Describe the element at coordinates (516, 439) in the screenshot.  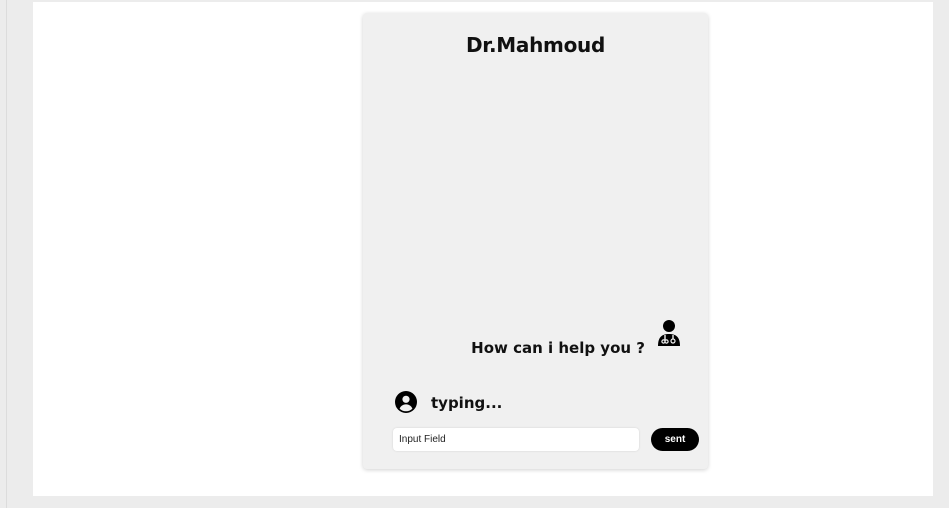
I see `message-input` at that location.